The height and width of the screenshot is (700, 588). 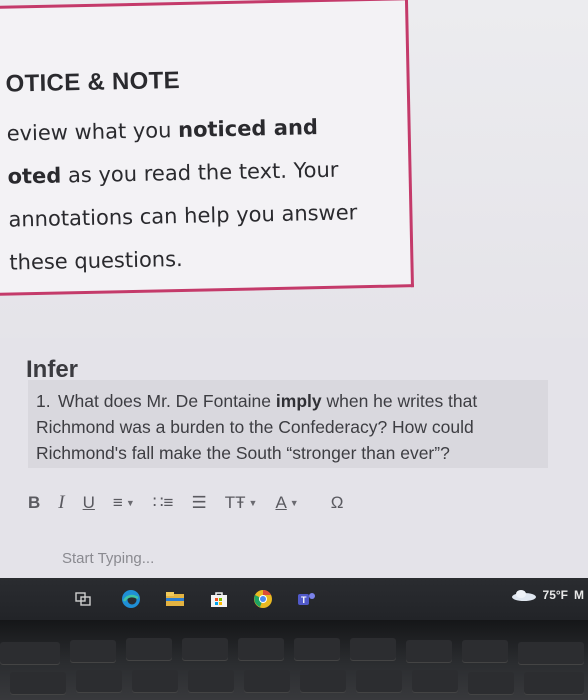 I want to click on italic-button: I, so click(x=61, y=503).